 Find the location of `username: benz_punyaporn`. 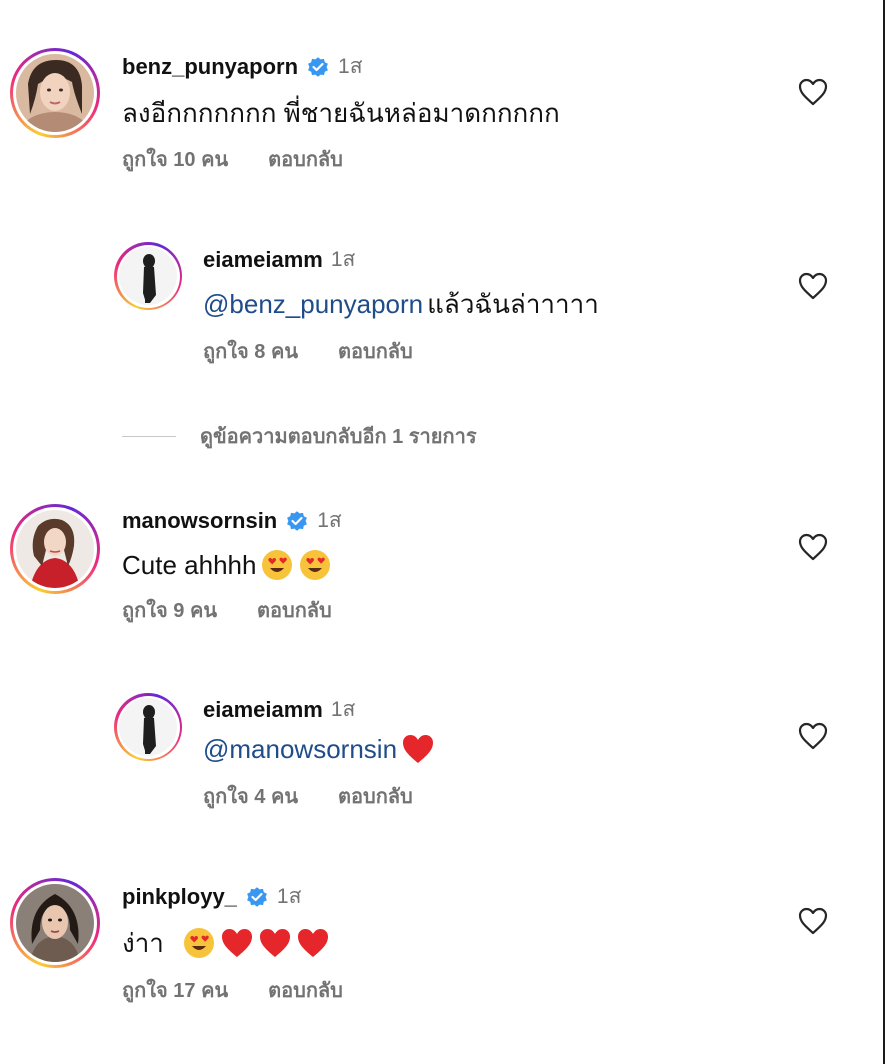

username: benz_punyaporn is located at coordinates (210, 67).